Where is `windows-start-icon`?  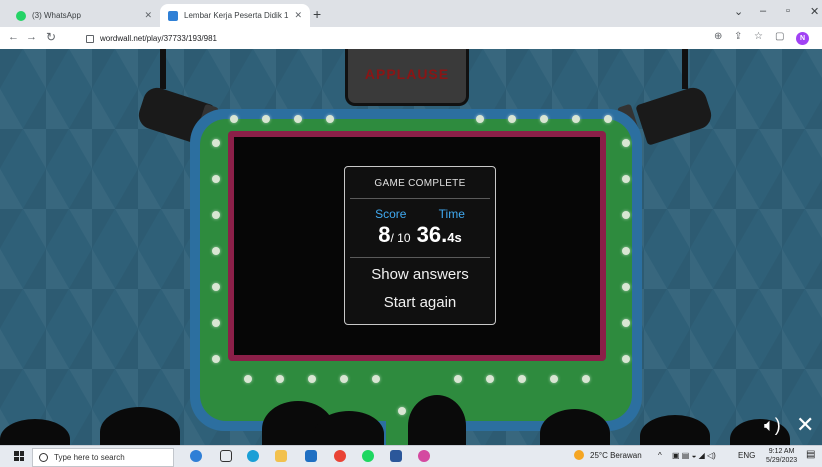
windows-start-icon is located at coordinates (19, 456).